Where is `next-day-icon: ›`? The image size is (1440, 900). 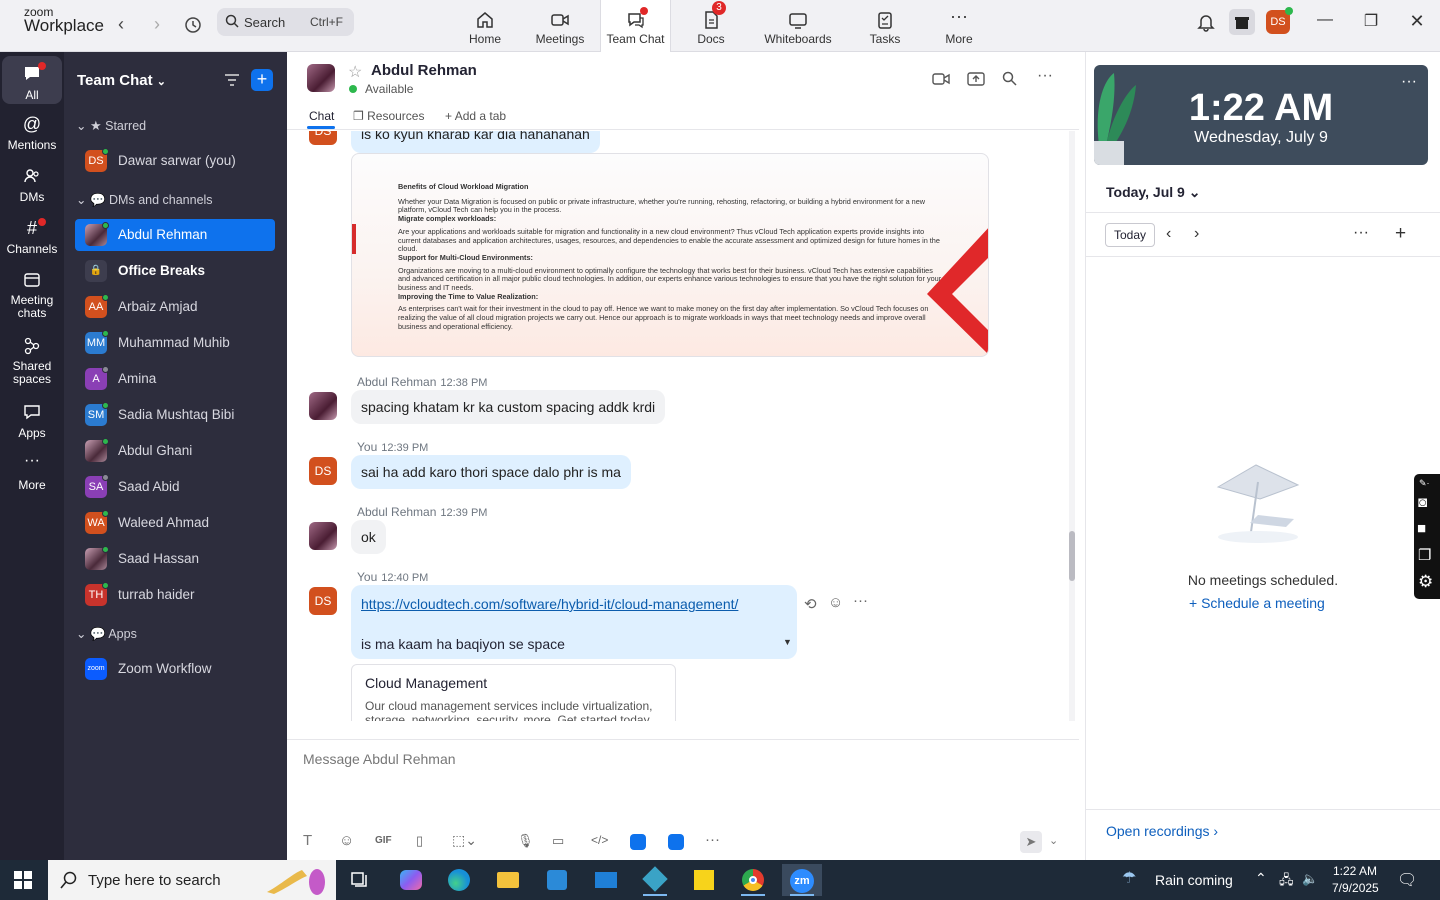 next-day-icon: › is located at coordinates (1196, 234).